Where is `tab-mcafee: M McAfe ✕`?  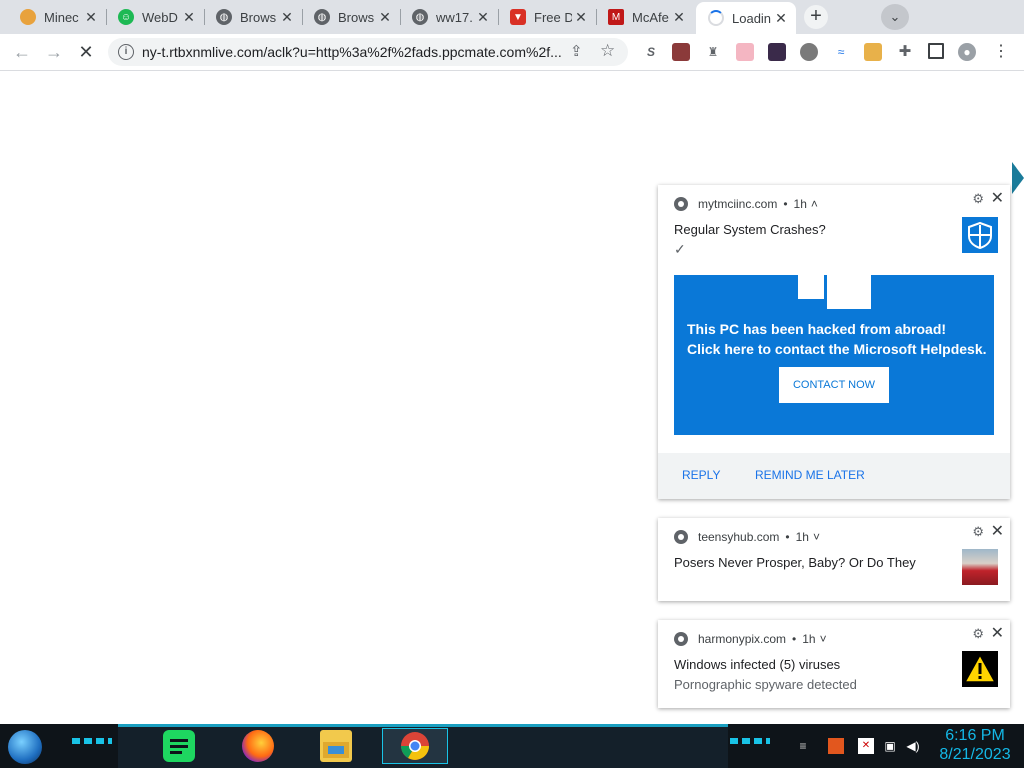
tab-mcafee: M McAfe ✕ is located at coordinates (645, 17).